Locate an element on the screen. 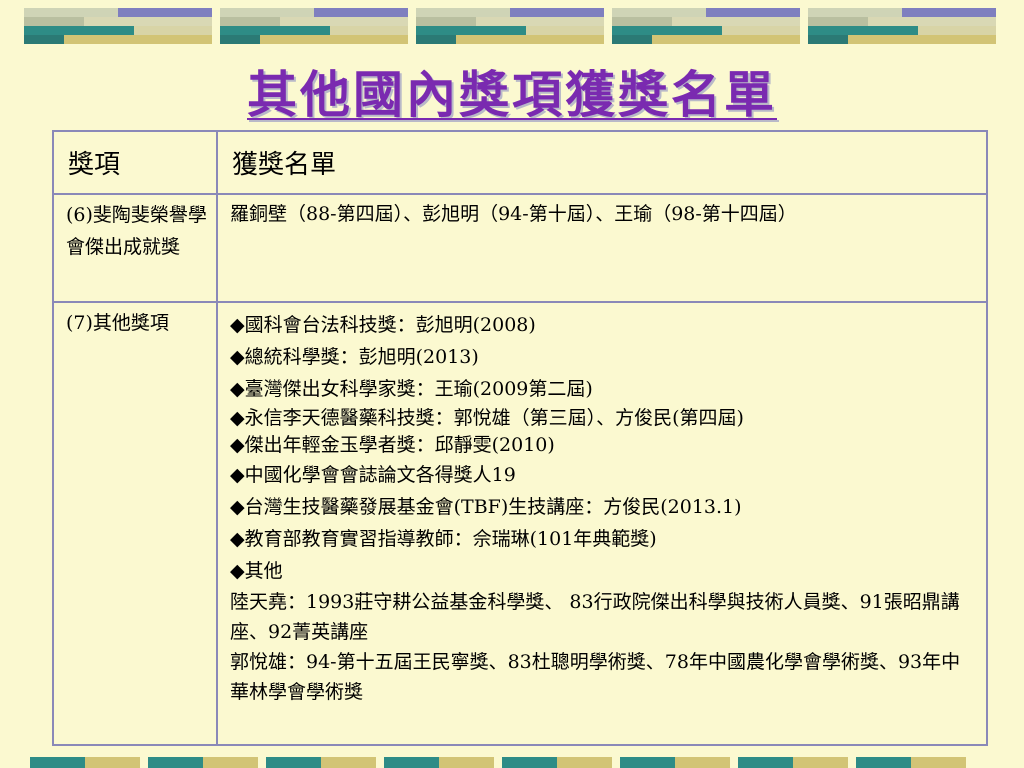  award-name: (7)其他獎項 is located at coordinates (117, 323).